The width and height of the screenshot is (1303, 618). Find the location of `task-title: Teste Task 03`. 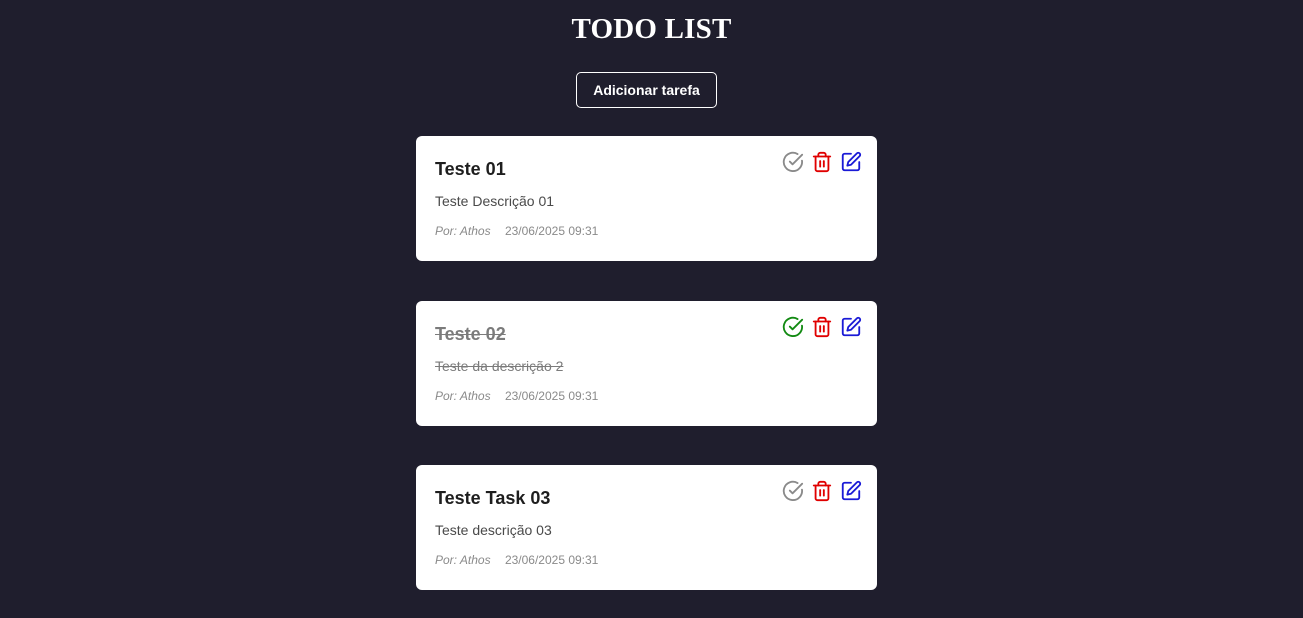

task-title: Teste Task 03 is located at coordinates (493, 498).